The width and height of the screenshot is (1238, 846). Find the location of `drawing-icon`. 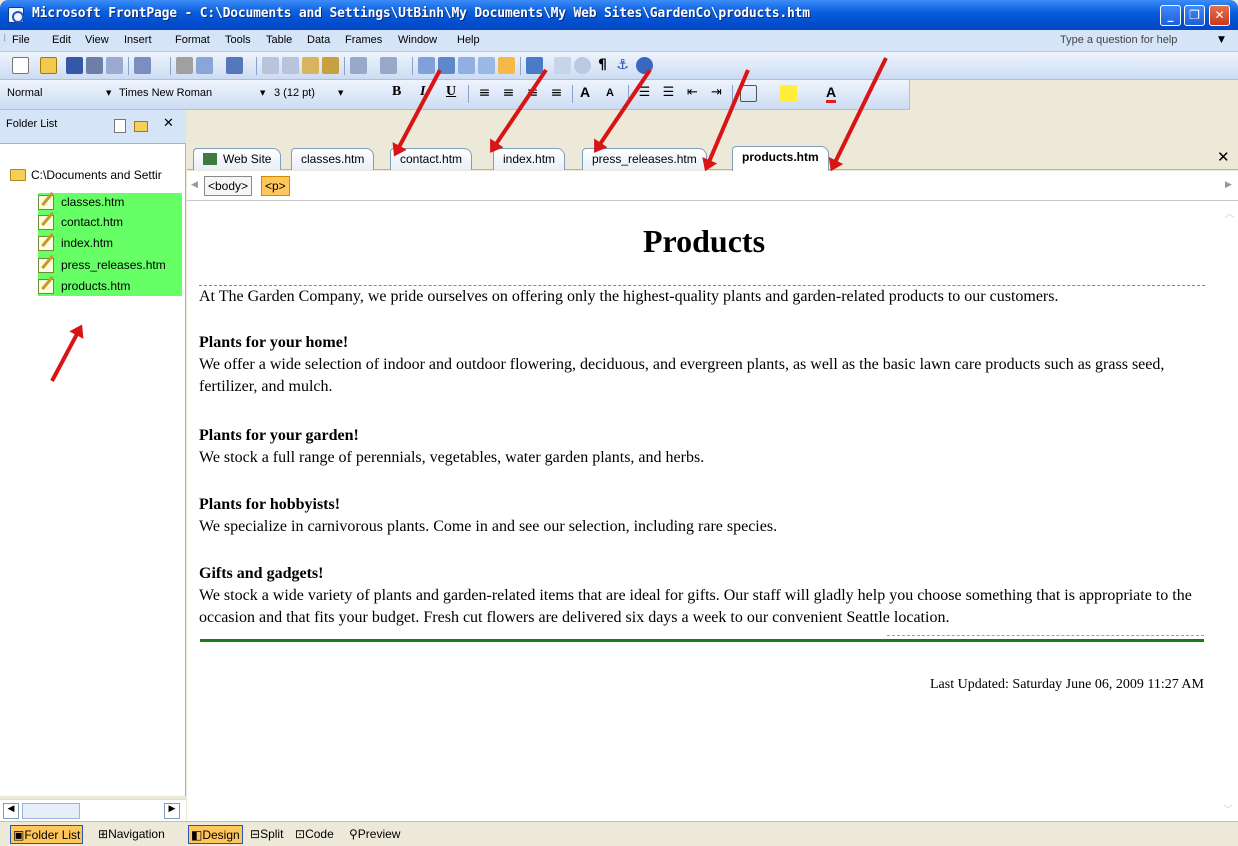

drawing-icon is located at coordinates (506, 65).